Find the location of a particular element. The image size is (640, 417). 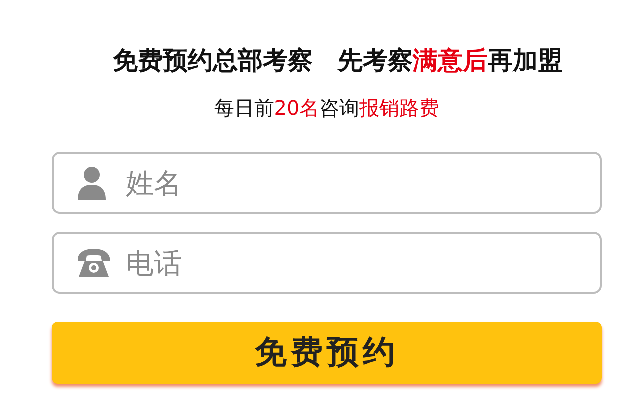

headline-text: 免费预约总部考察 先考察 is located at coordinates (263, 60).